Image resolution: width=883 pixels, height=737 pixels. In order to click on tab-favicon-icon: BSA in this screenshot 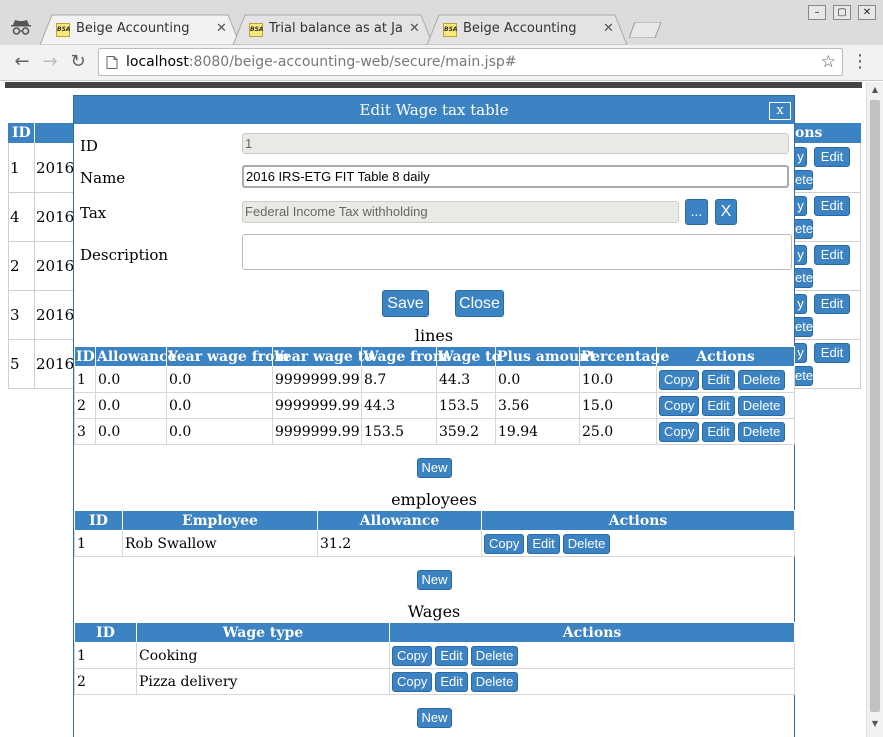, I will do `click(256, 30)`.